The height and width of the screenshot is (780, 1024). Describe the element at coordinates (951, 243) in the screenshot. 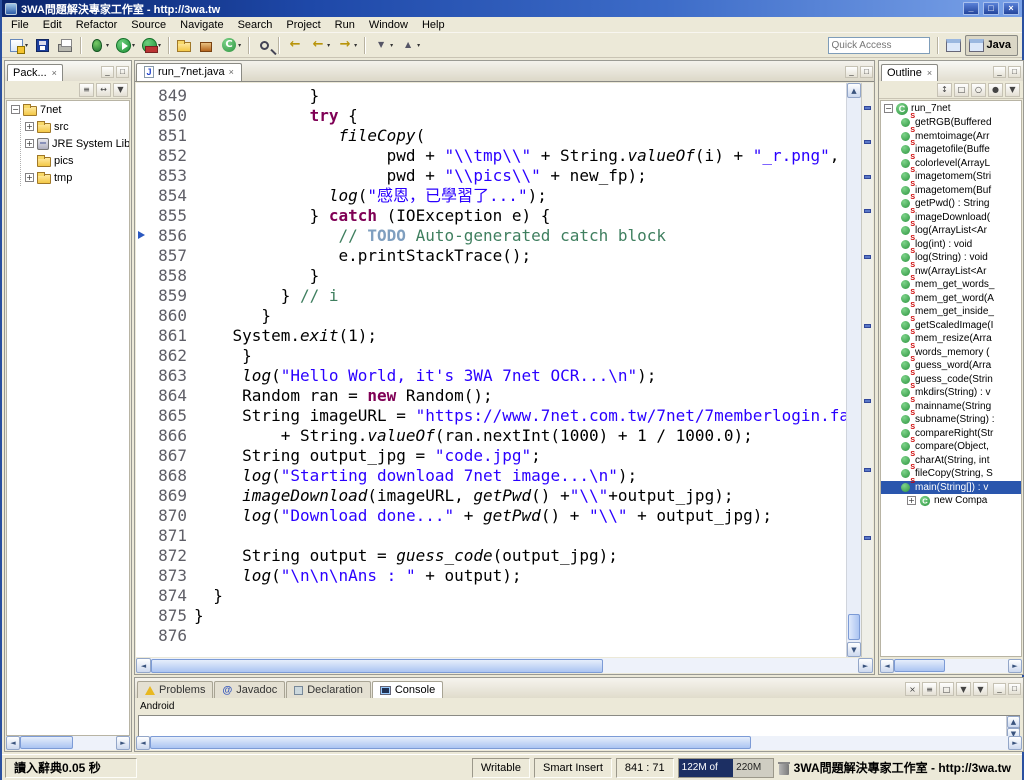

I see `outline-item-log-int-void: log(int) : void` at that location.